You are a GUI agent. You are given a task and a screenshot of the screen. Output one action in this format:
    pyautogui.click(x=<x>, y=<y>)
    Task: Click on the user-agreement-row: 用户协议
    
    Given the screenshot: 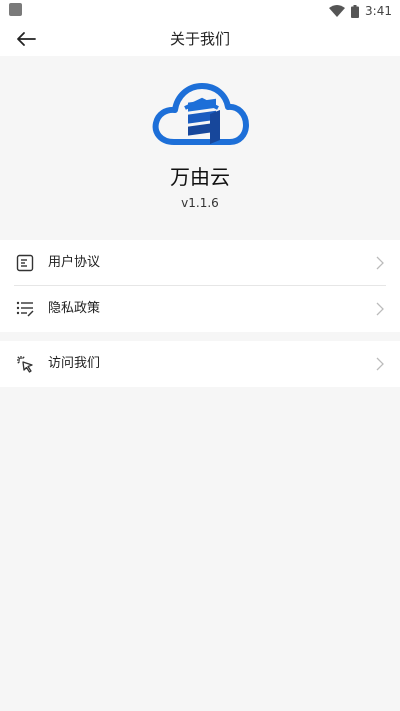 What is the action you would take?
    pyautogui.click(x=200, y=263)
    